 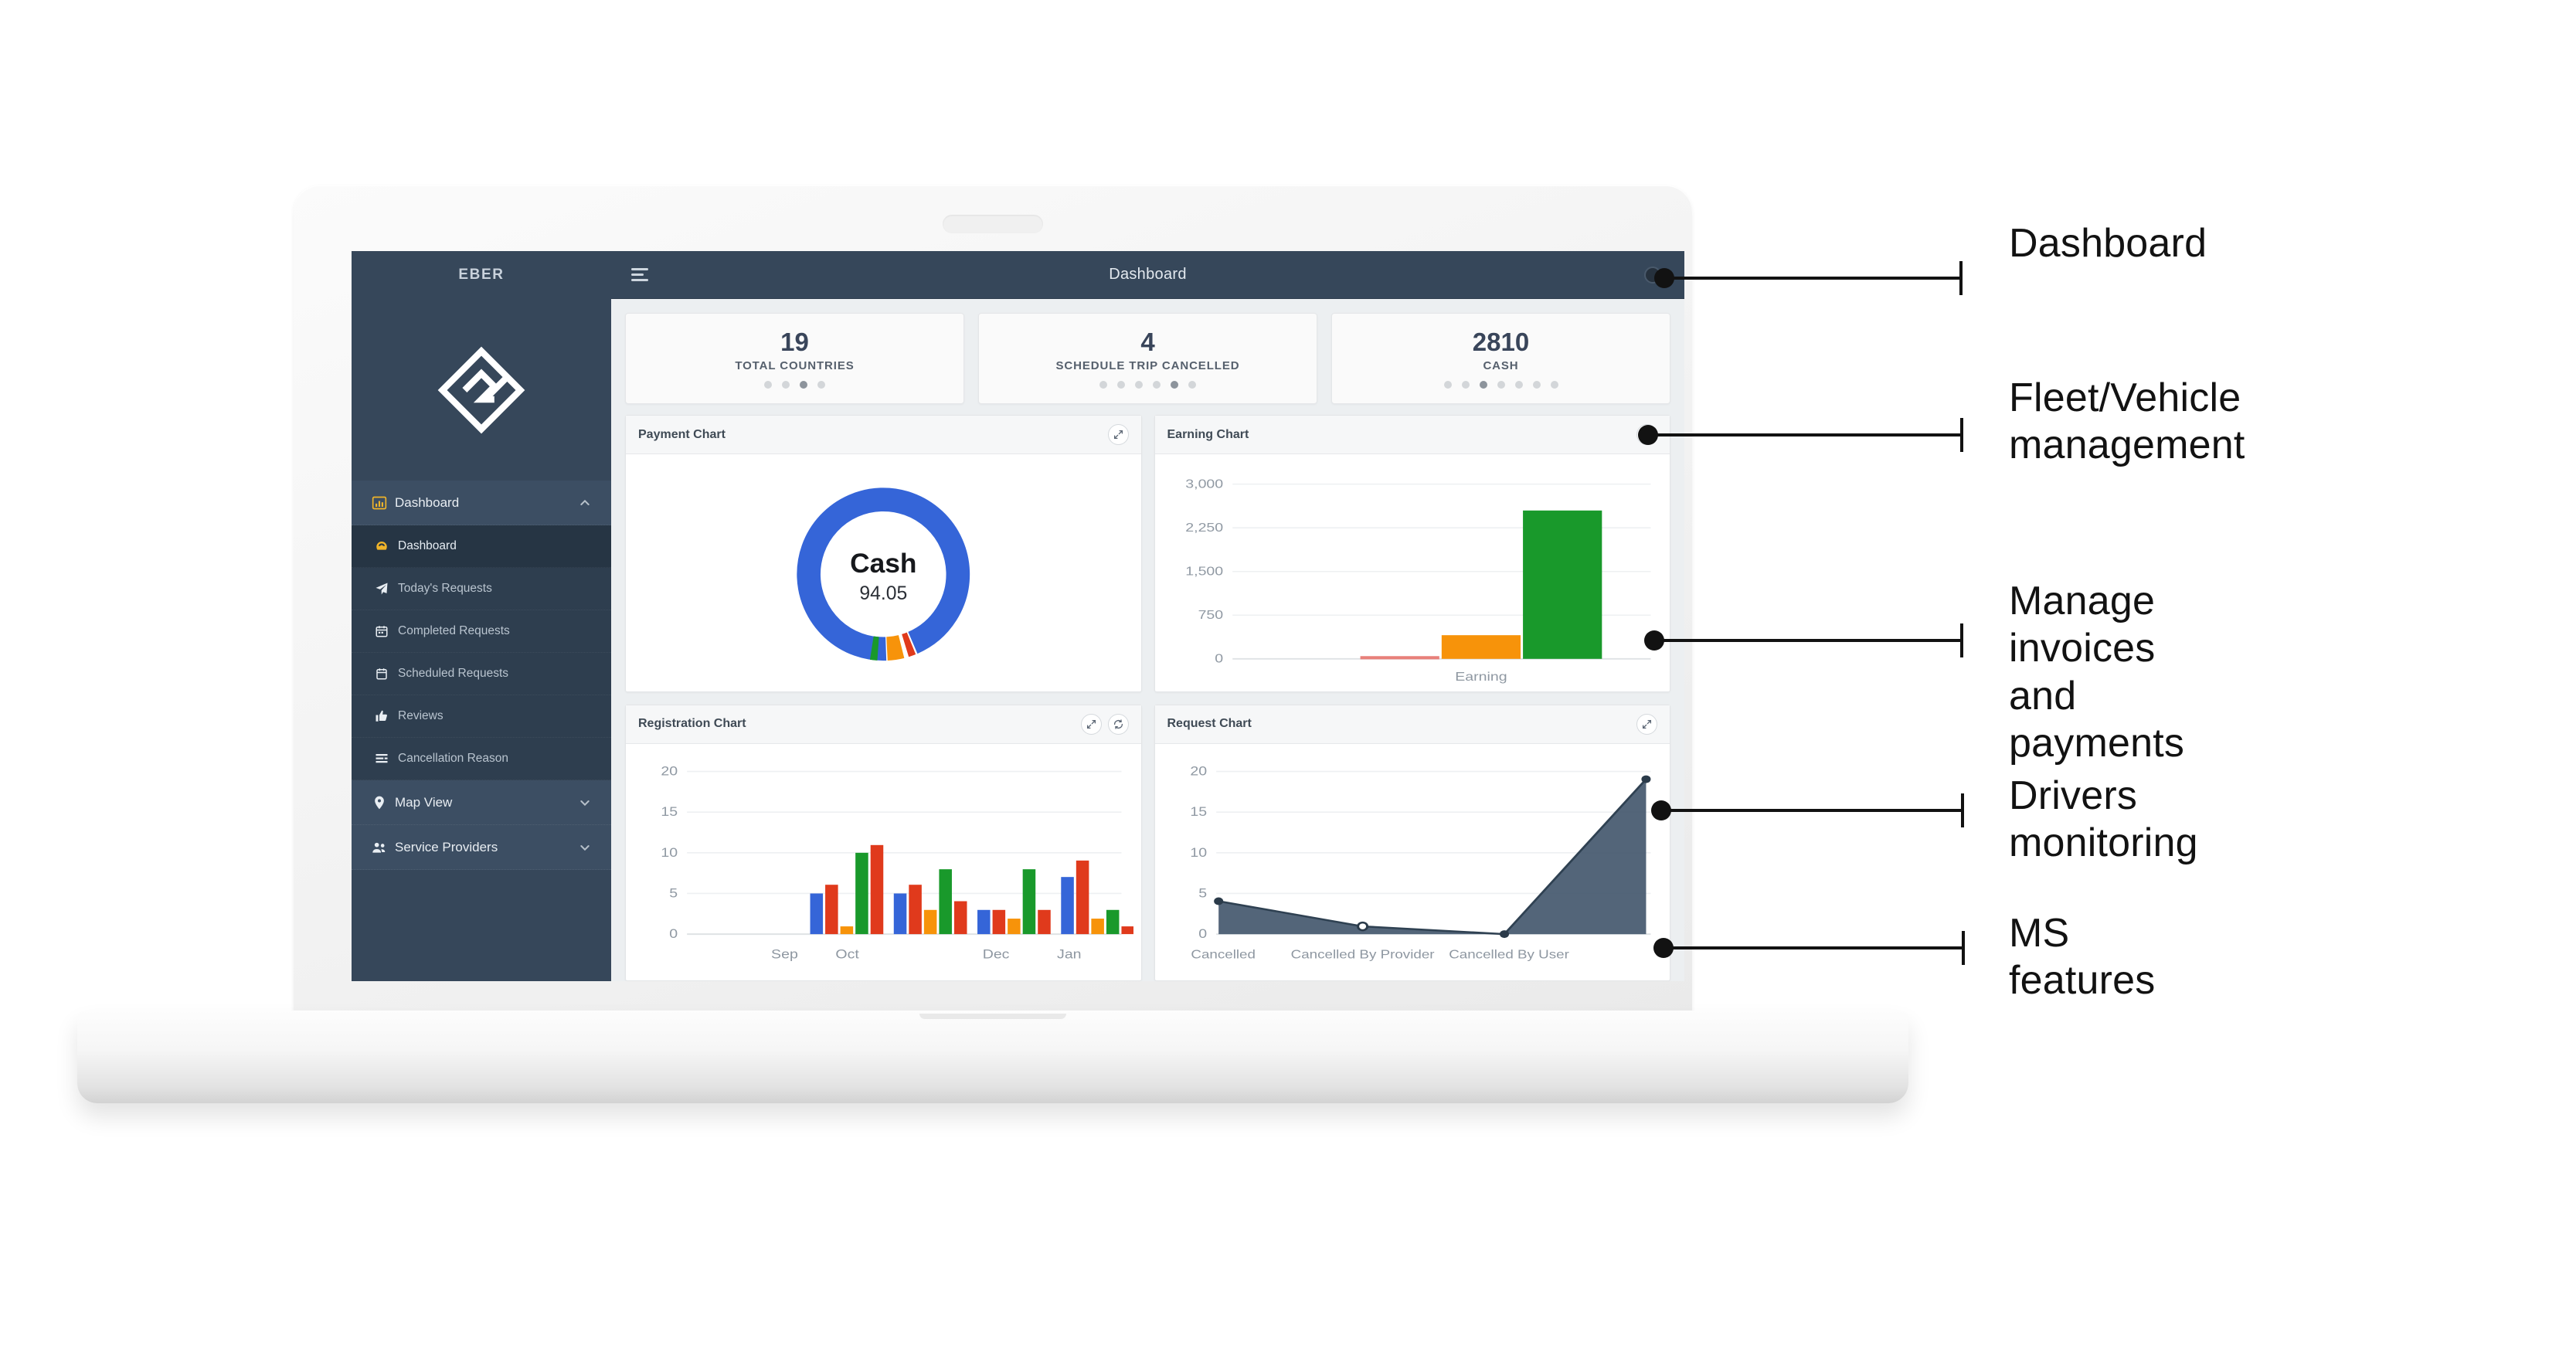 What do you see at coordinates (1069, 953) in the screenshot?
I see `x-tick: Jan` at bounding box center [1069, 953].